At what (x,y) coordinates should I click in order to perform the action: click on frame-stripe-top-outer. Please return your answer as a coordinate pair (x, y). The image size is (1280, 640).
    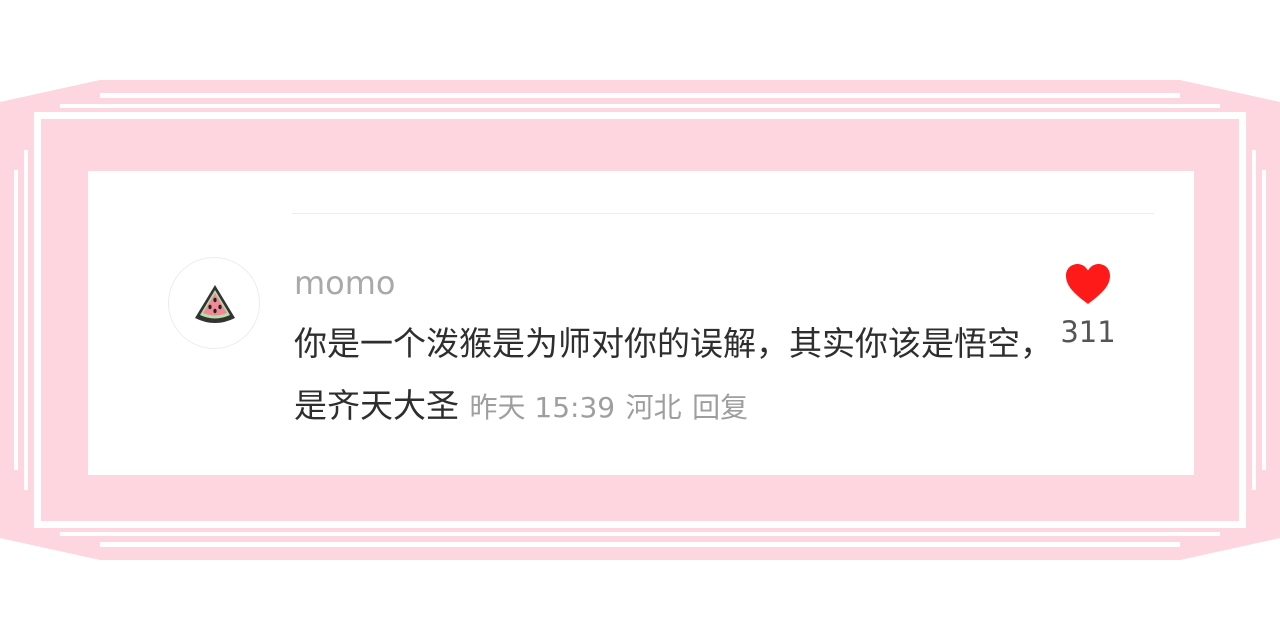
    Looking at the image, I should click on (640, 95).